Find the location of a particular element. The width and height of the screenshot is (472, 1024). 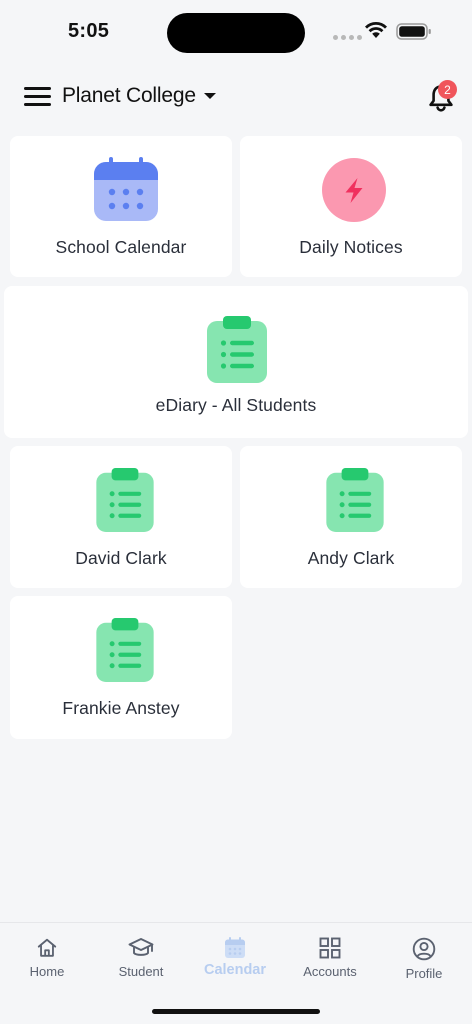

lightning-icon is located at coordinates (354, 190).